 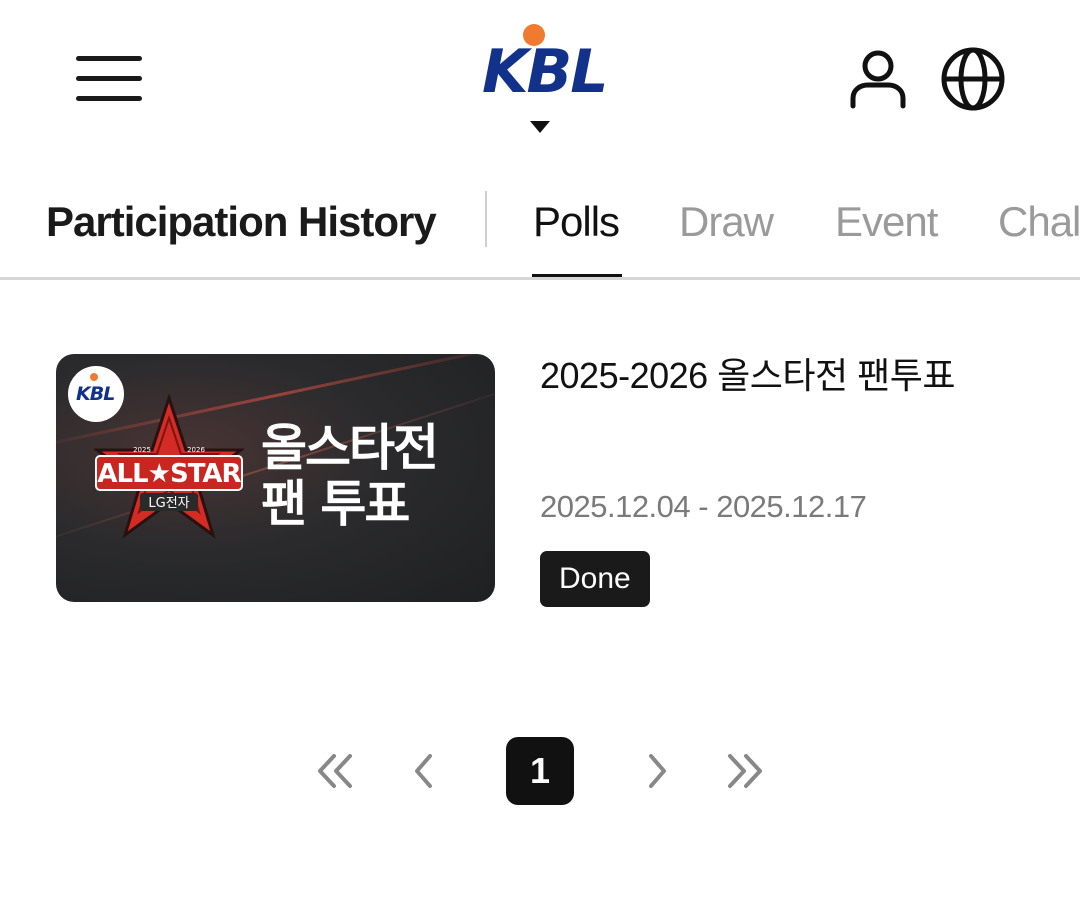 What do you see at coordinates (540, 127) in the screenshot?
I see `caret-down-icon` at bounding box center [540, 127].